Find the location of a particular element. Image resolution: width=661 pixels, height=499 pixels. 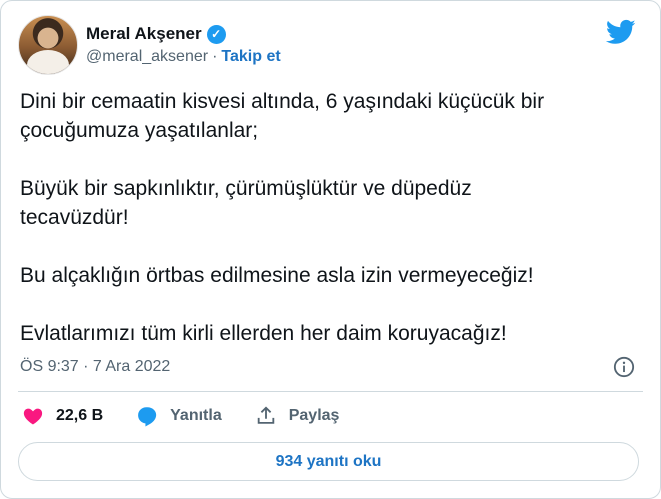

action-bar: 22,6 B Yanıtla Paylaş is located at coordinates (197, 416).